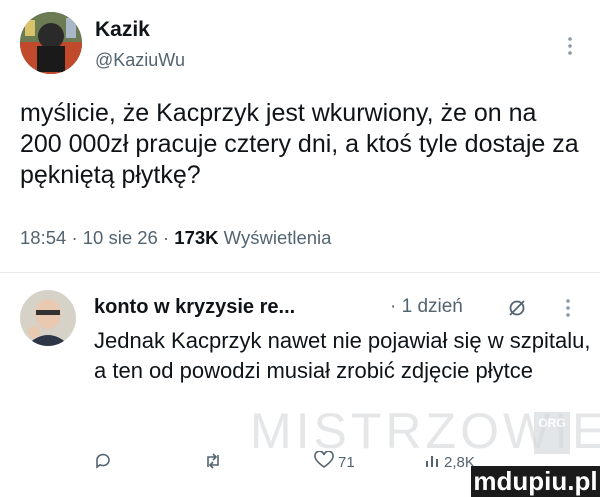 Image resolution: width=600 pixels, height=497 pixels. I want to click on tweet-date: 10 sie 26, so click(120, 237).